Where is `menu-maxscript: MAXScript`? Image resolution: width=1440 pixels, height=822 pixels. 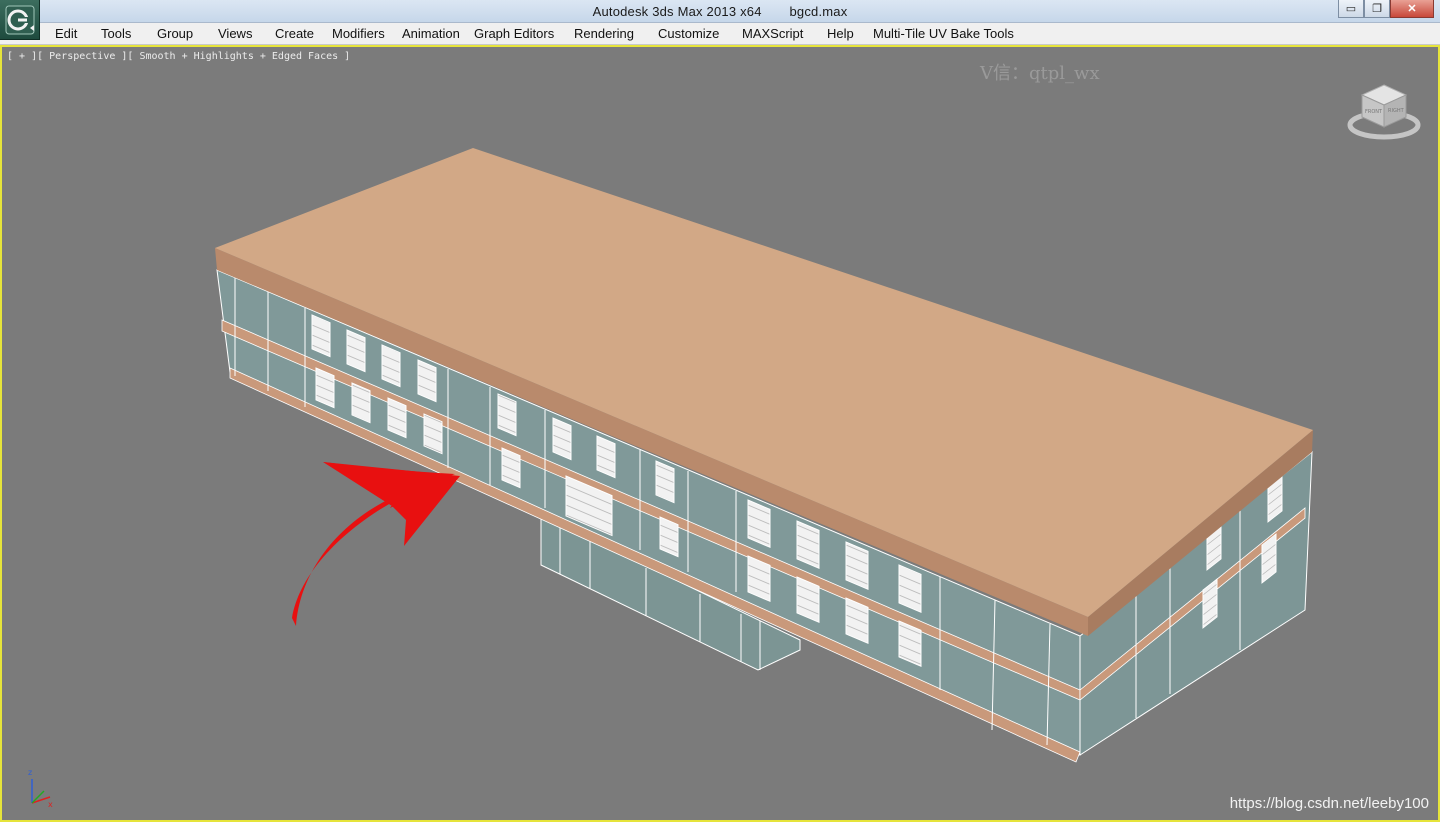
menu-maxscript: MAXScript is located at coordinates (772, 33).